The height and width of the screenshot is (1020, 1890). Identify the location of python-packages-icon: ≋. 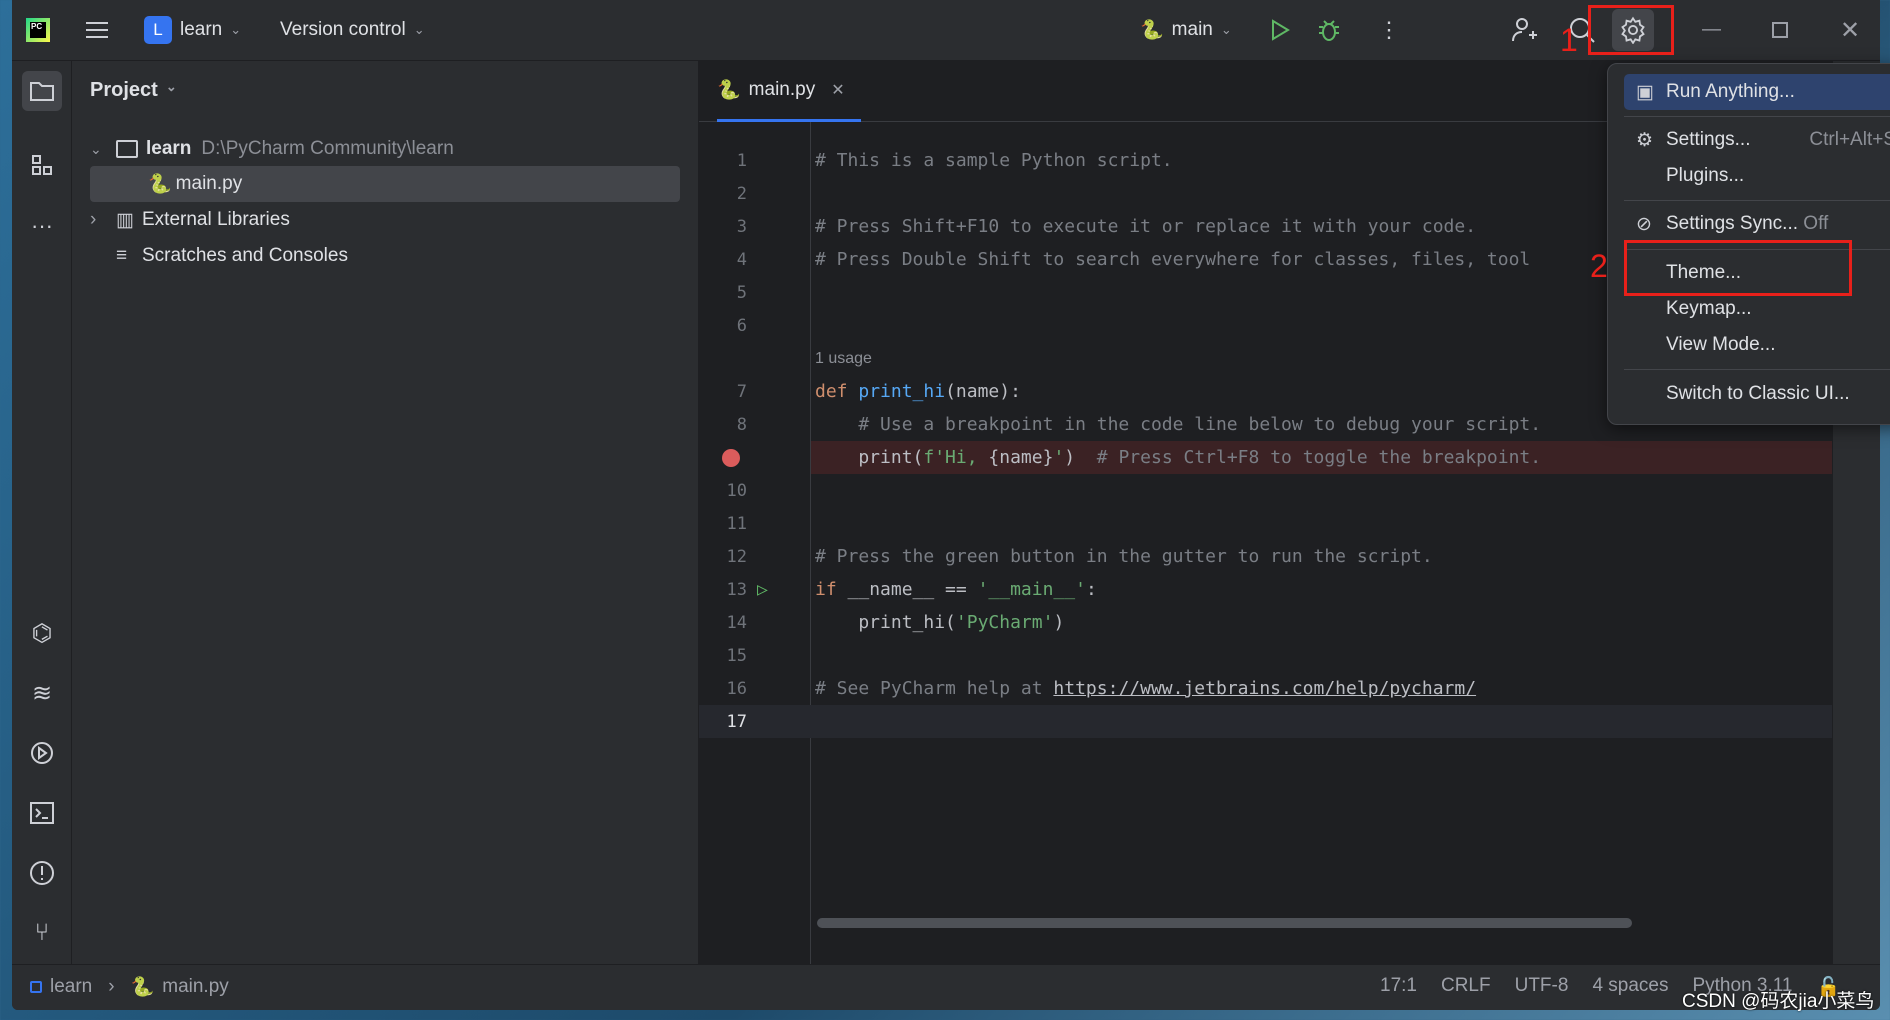
(42, 693).